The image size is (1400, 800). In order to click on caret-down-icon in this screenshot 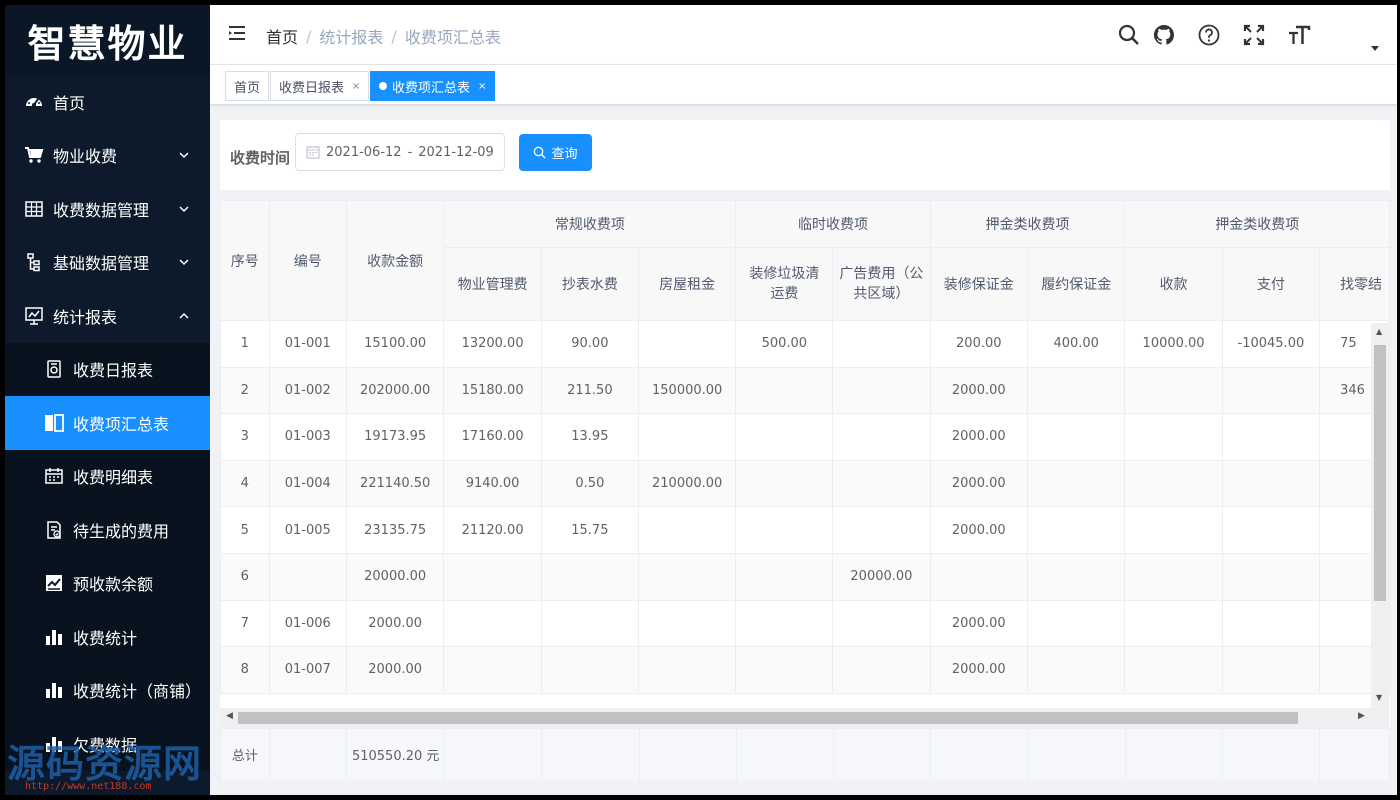, I will do `click(1375, 48)`.